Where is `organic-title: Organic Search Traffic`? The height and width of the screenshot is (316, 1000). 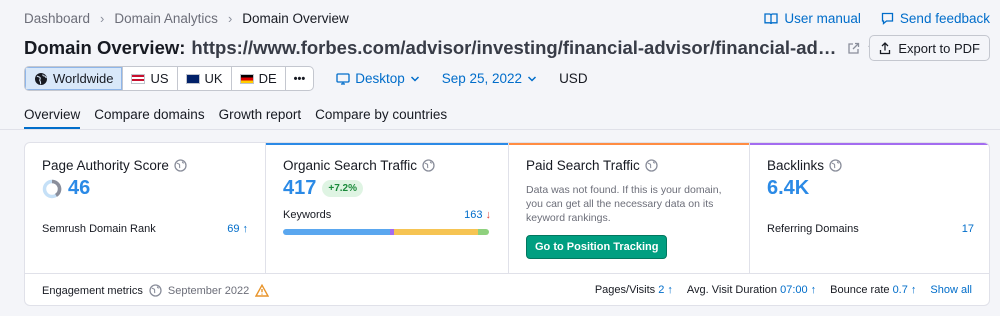
organic-title: Organic Search Traffic is located at coordinates (350, 165).